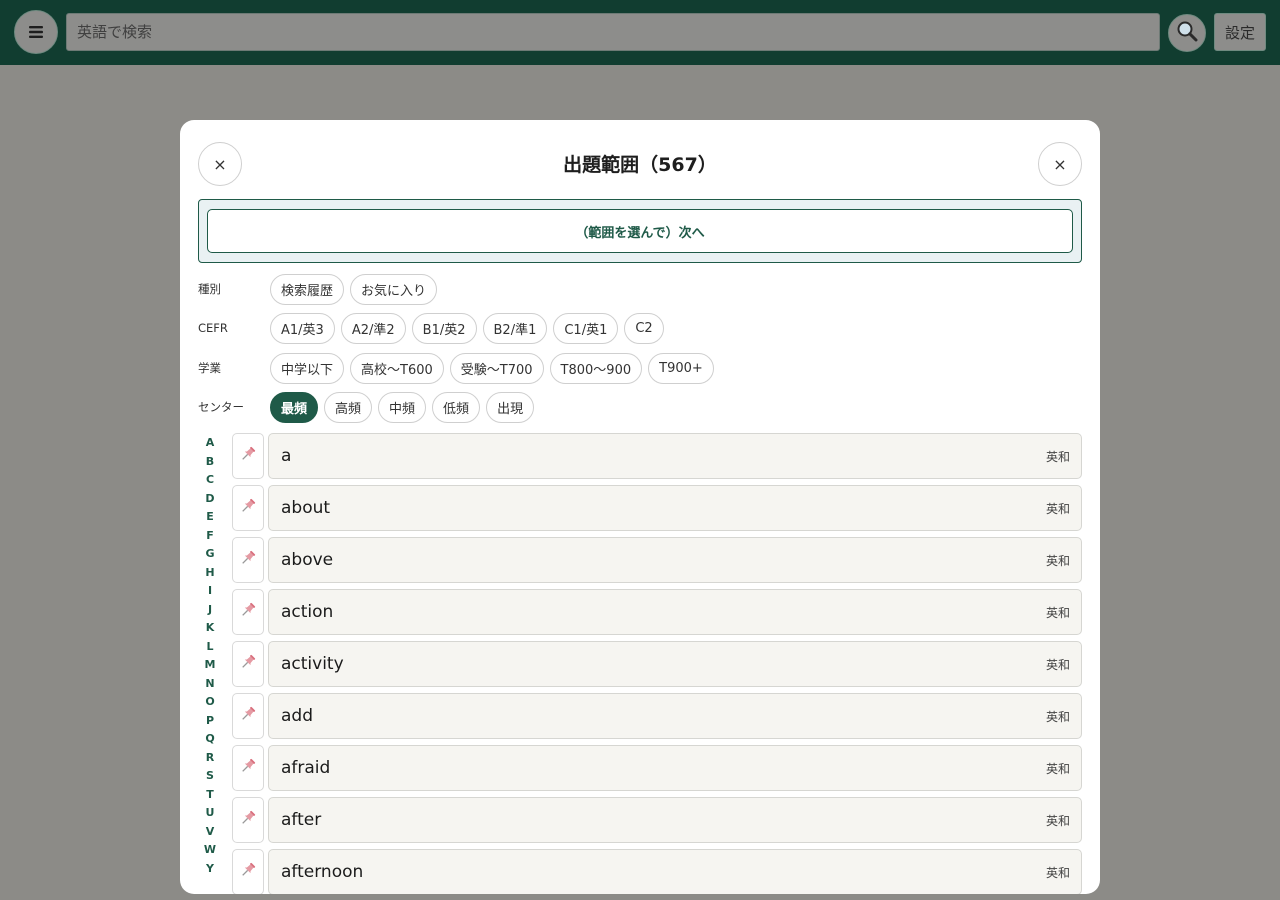 This screenshot has width=1280, height=900. Describe the element at coordinates (586, 328) in the screenshot. I see `filter-chip: C1/英1` at that location.